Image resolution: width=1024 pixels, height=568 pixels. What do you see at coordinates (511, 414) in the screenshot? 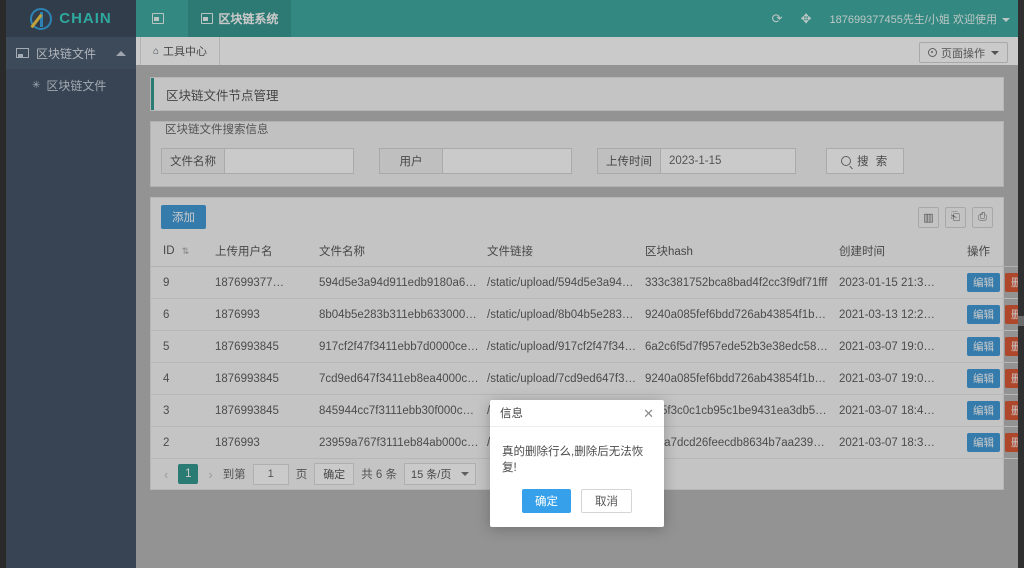
I see `modal-title: 信息` at bounding box center [511, 414].